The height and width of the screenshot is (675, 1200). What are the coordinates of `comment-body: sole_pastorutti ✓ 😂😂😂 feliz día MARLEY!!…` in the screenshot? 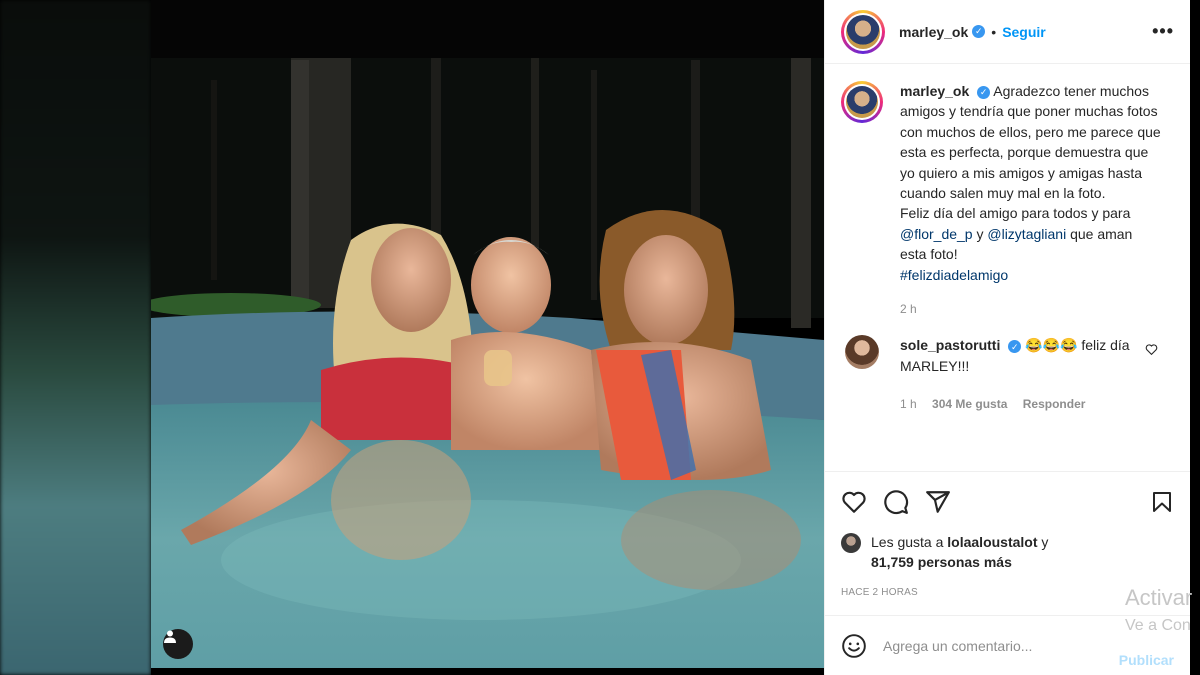 It's located at (1031, 374).